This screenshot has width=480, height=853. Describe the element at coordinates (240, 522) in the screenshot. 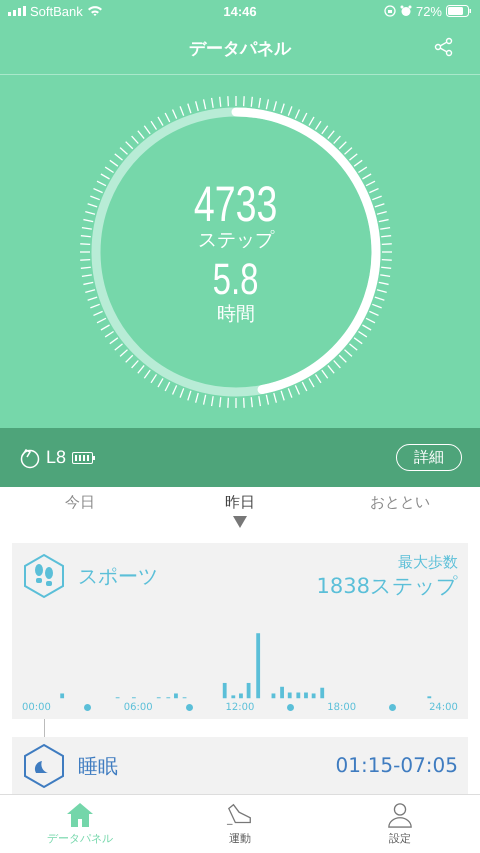

I see `pointer-icon` at that location.